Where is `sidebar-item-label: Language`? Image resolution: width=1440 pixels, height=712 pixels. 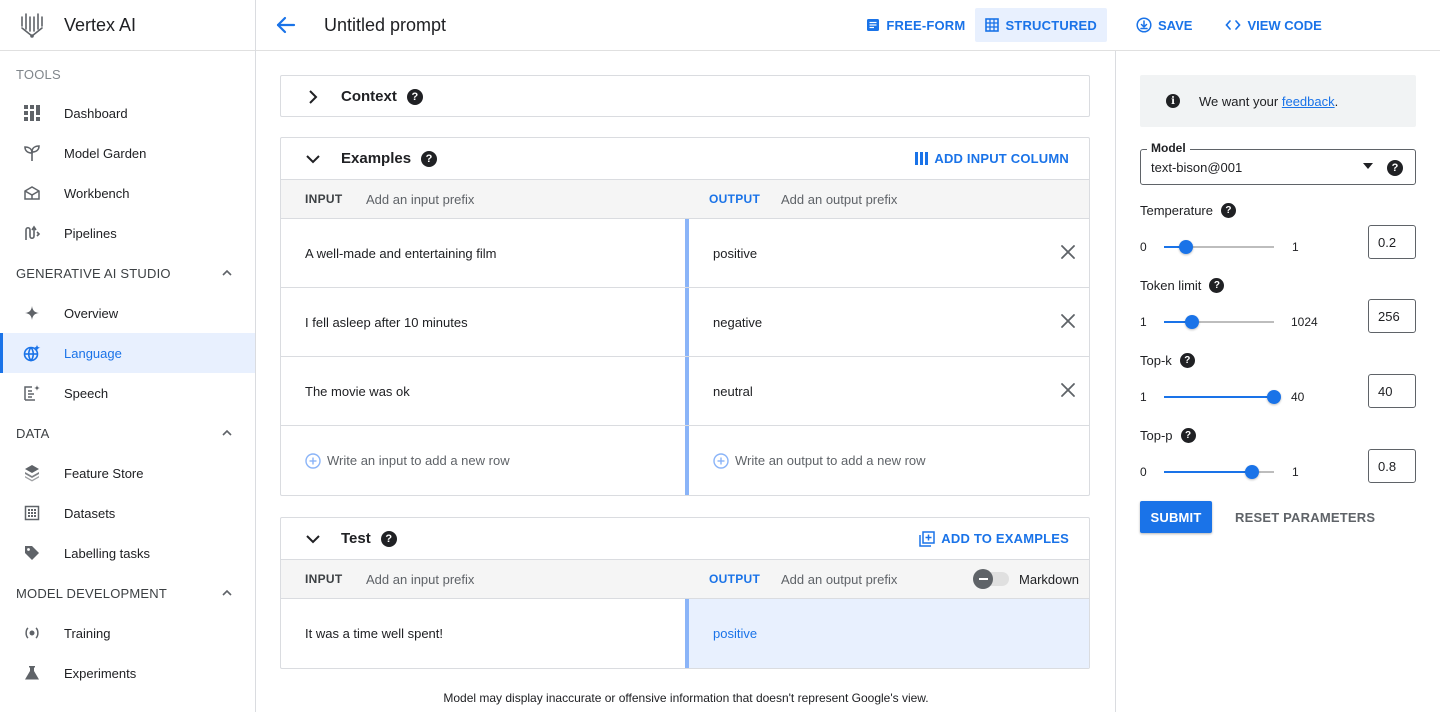 sidebar-item-label: Language is located at coordinates (93, 353).